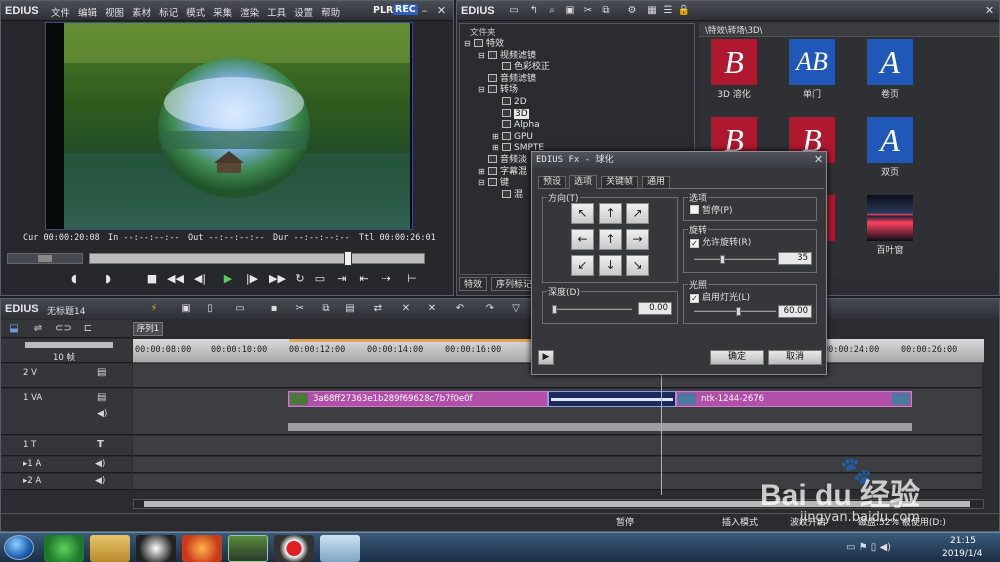  I want to click on output-icon: ▭, so click(320, 279).